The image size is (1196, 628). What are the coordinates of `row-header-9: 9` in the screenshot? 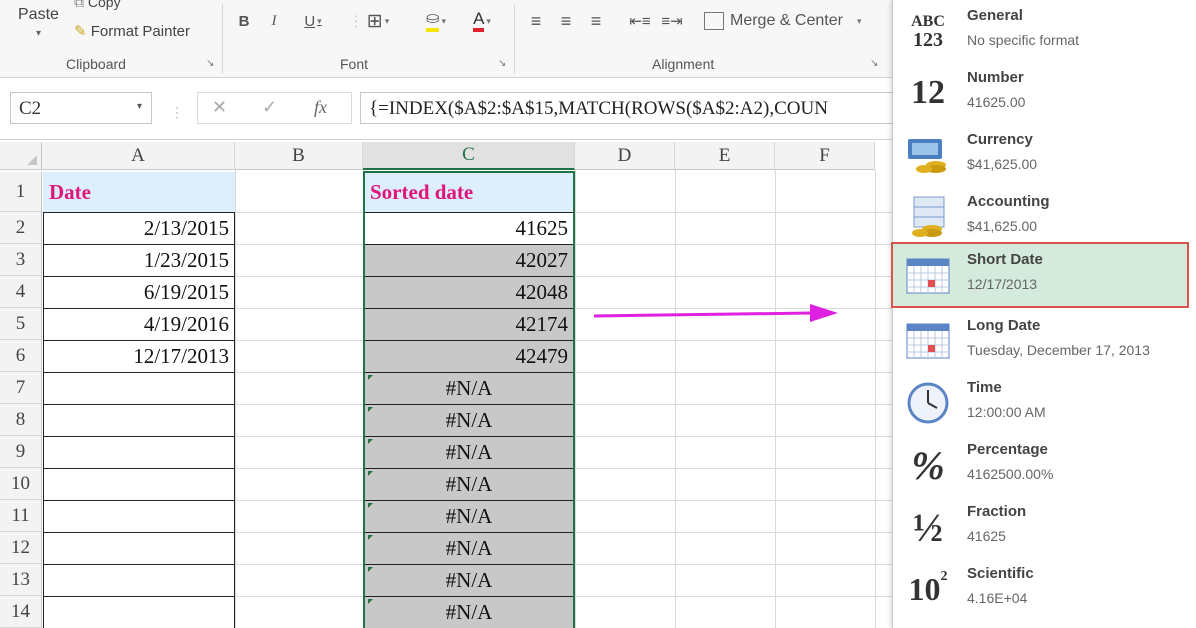 It's located at (21, 452).